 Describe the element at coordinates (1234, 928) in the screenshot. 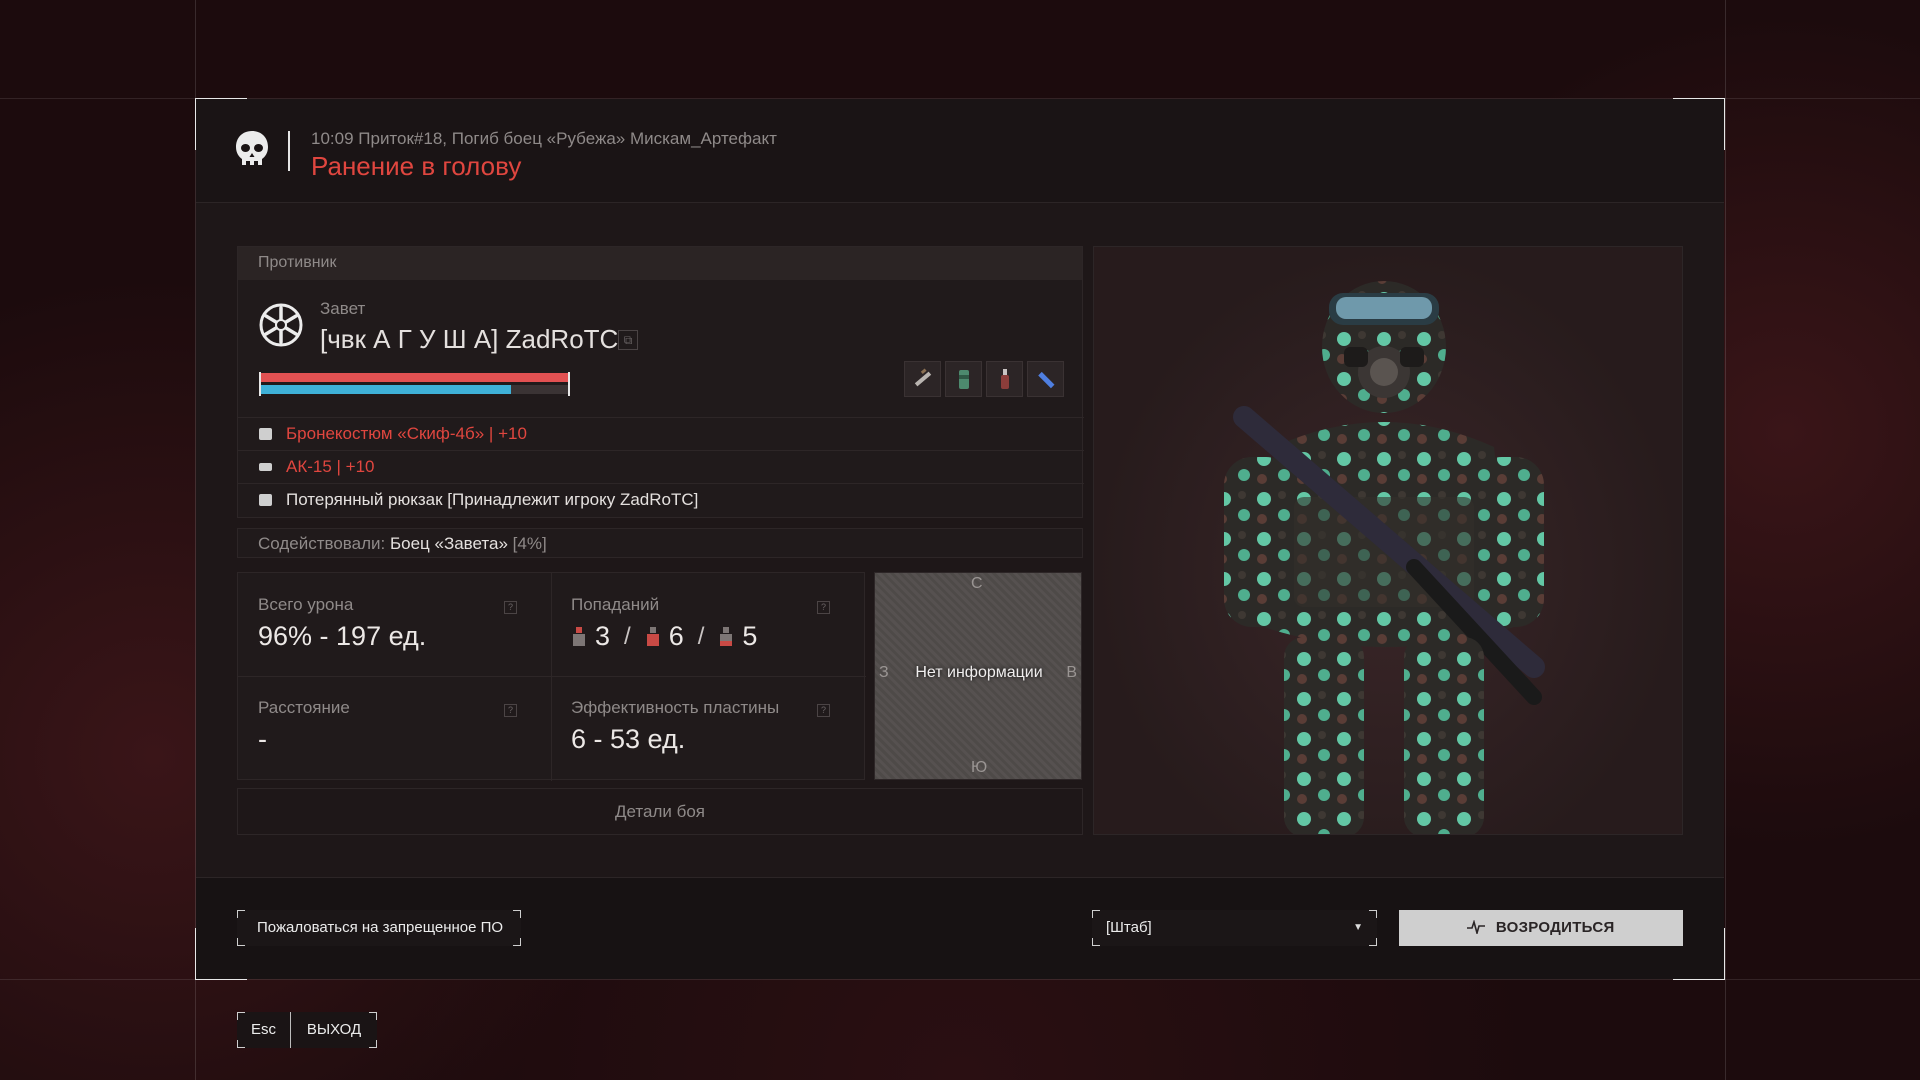

I see `spawn-point-select: [Штаб] ▼` at that location.